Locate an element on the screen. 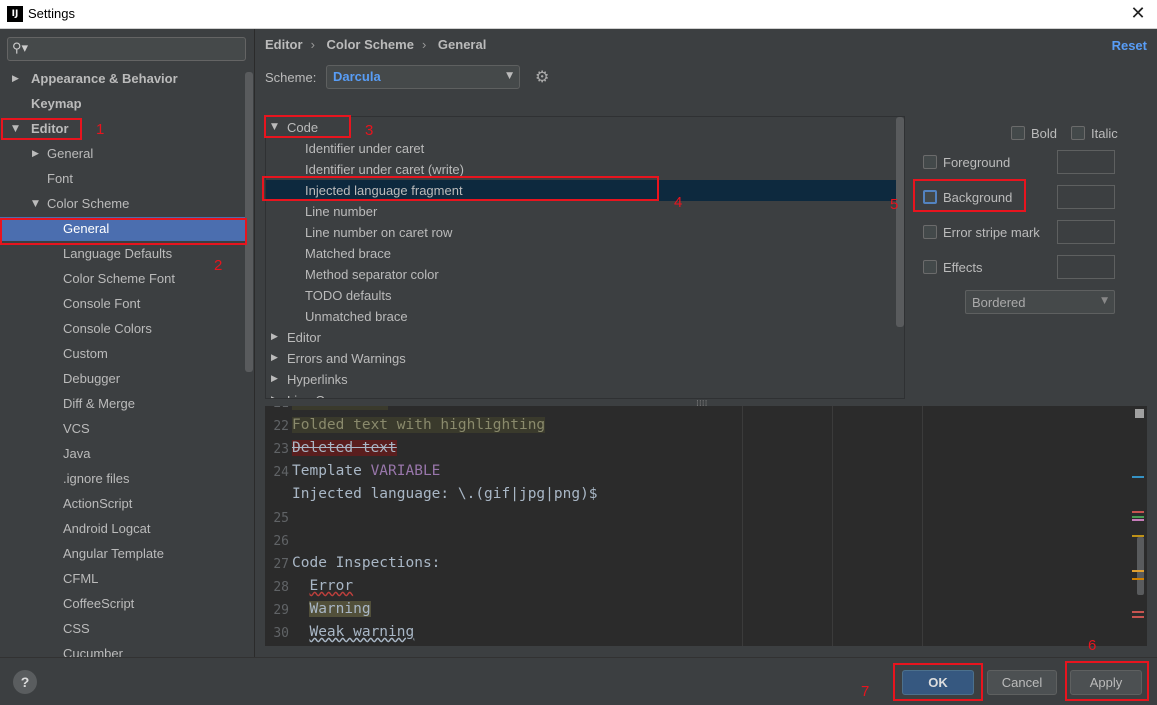  italic-checkbox is located at coordinates (1078, 133).